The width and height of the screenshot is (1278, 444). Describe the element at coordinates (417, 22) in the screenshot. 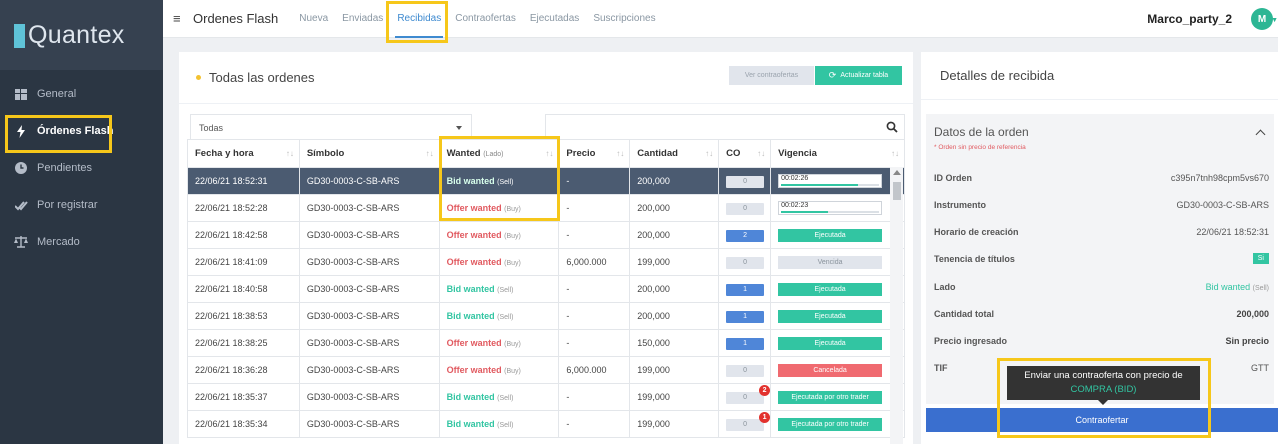

I see `highlight-box-tab` at that location.